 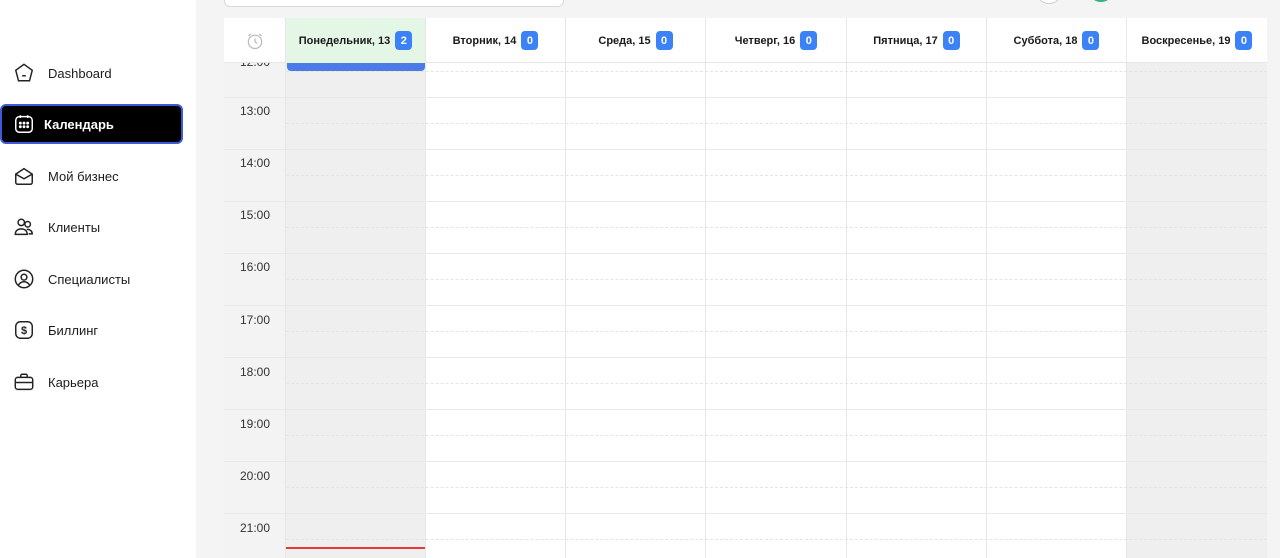 I want to click on day-header-saturday: Суббота, 18 0, so click(x=1057, y=40).